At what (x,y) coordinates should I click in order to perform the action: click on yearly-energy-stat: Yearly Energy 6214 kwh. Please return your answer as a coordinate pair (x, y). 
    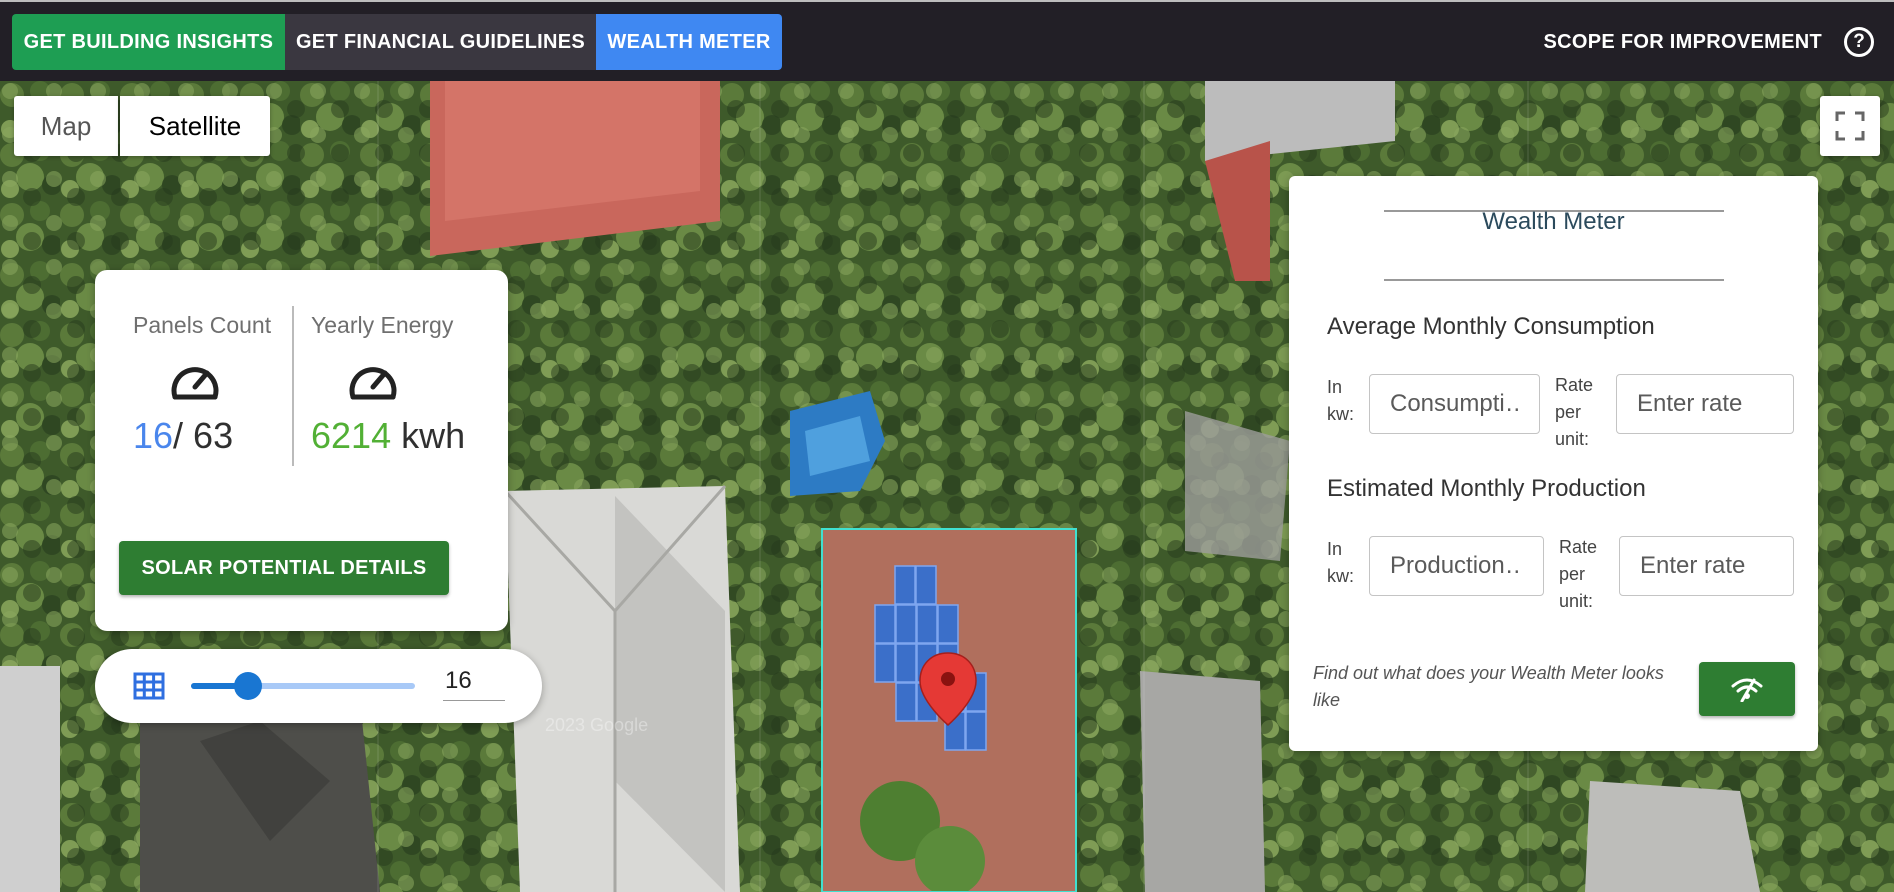
    Looking at the image, I should click on (388, 384).